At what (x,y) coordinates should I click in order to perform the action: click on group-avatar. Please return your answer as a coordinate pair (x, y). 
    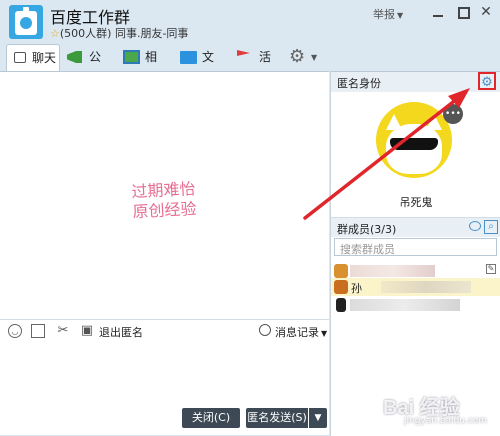
    Looking at the image, I should click on (26, 22).